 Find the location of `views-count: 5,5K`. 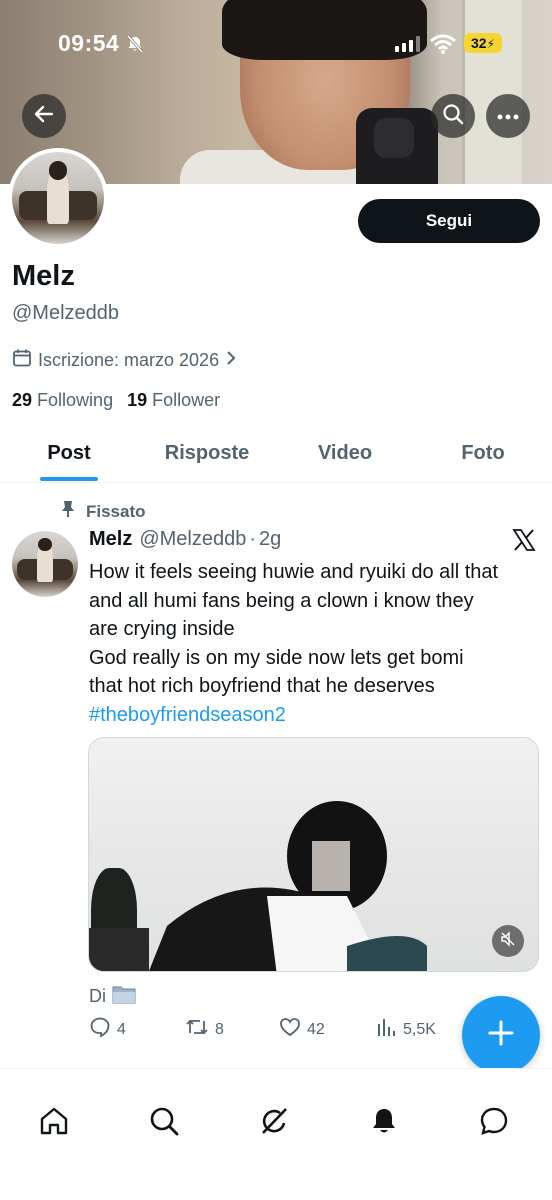

views-count: 5,5K is located at coordinates (419, 1029).